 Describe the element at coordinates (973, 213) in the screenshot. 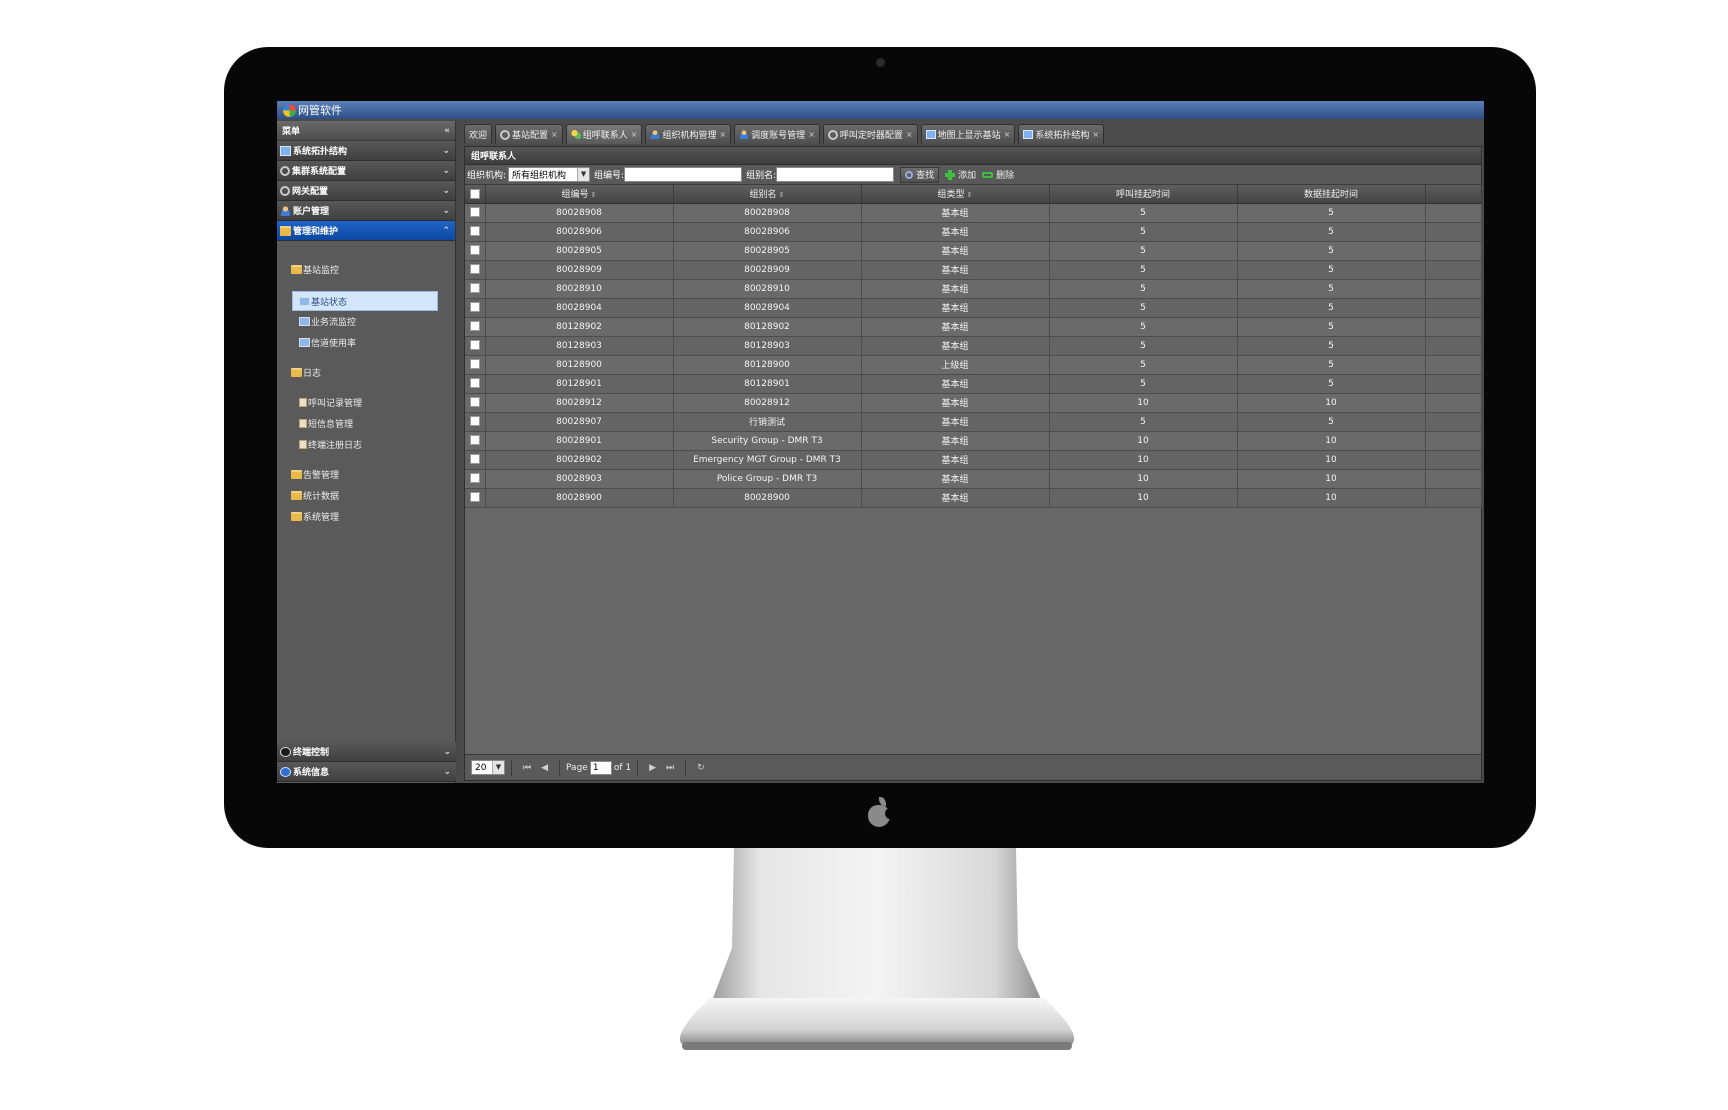

I see `table-row: 80028908 80028908 基本组 5 5` at that location.